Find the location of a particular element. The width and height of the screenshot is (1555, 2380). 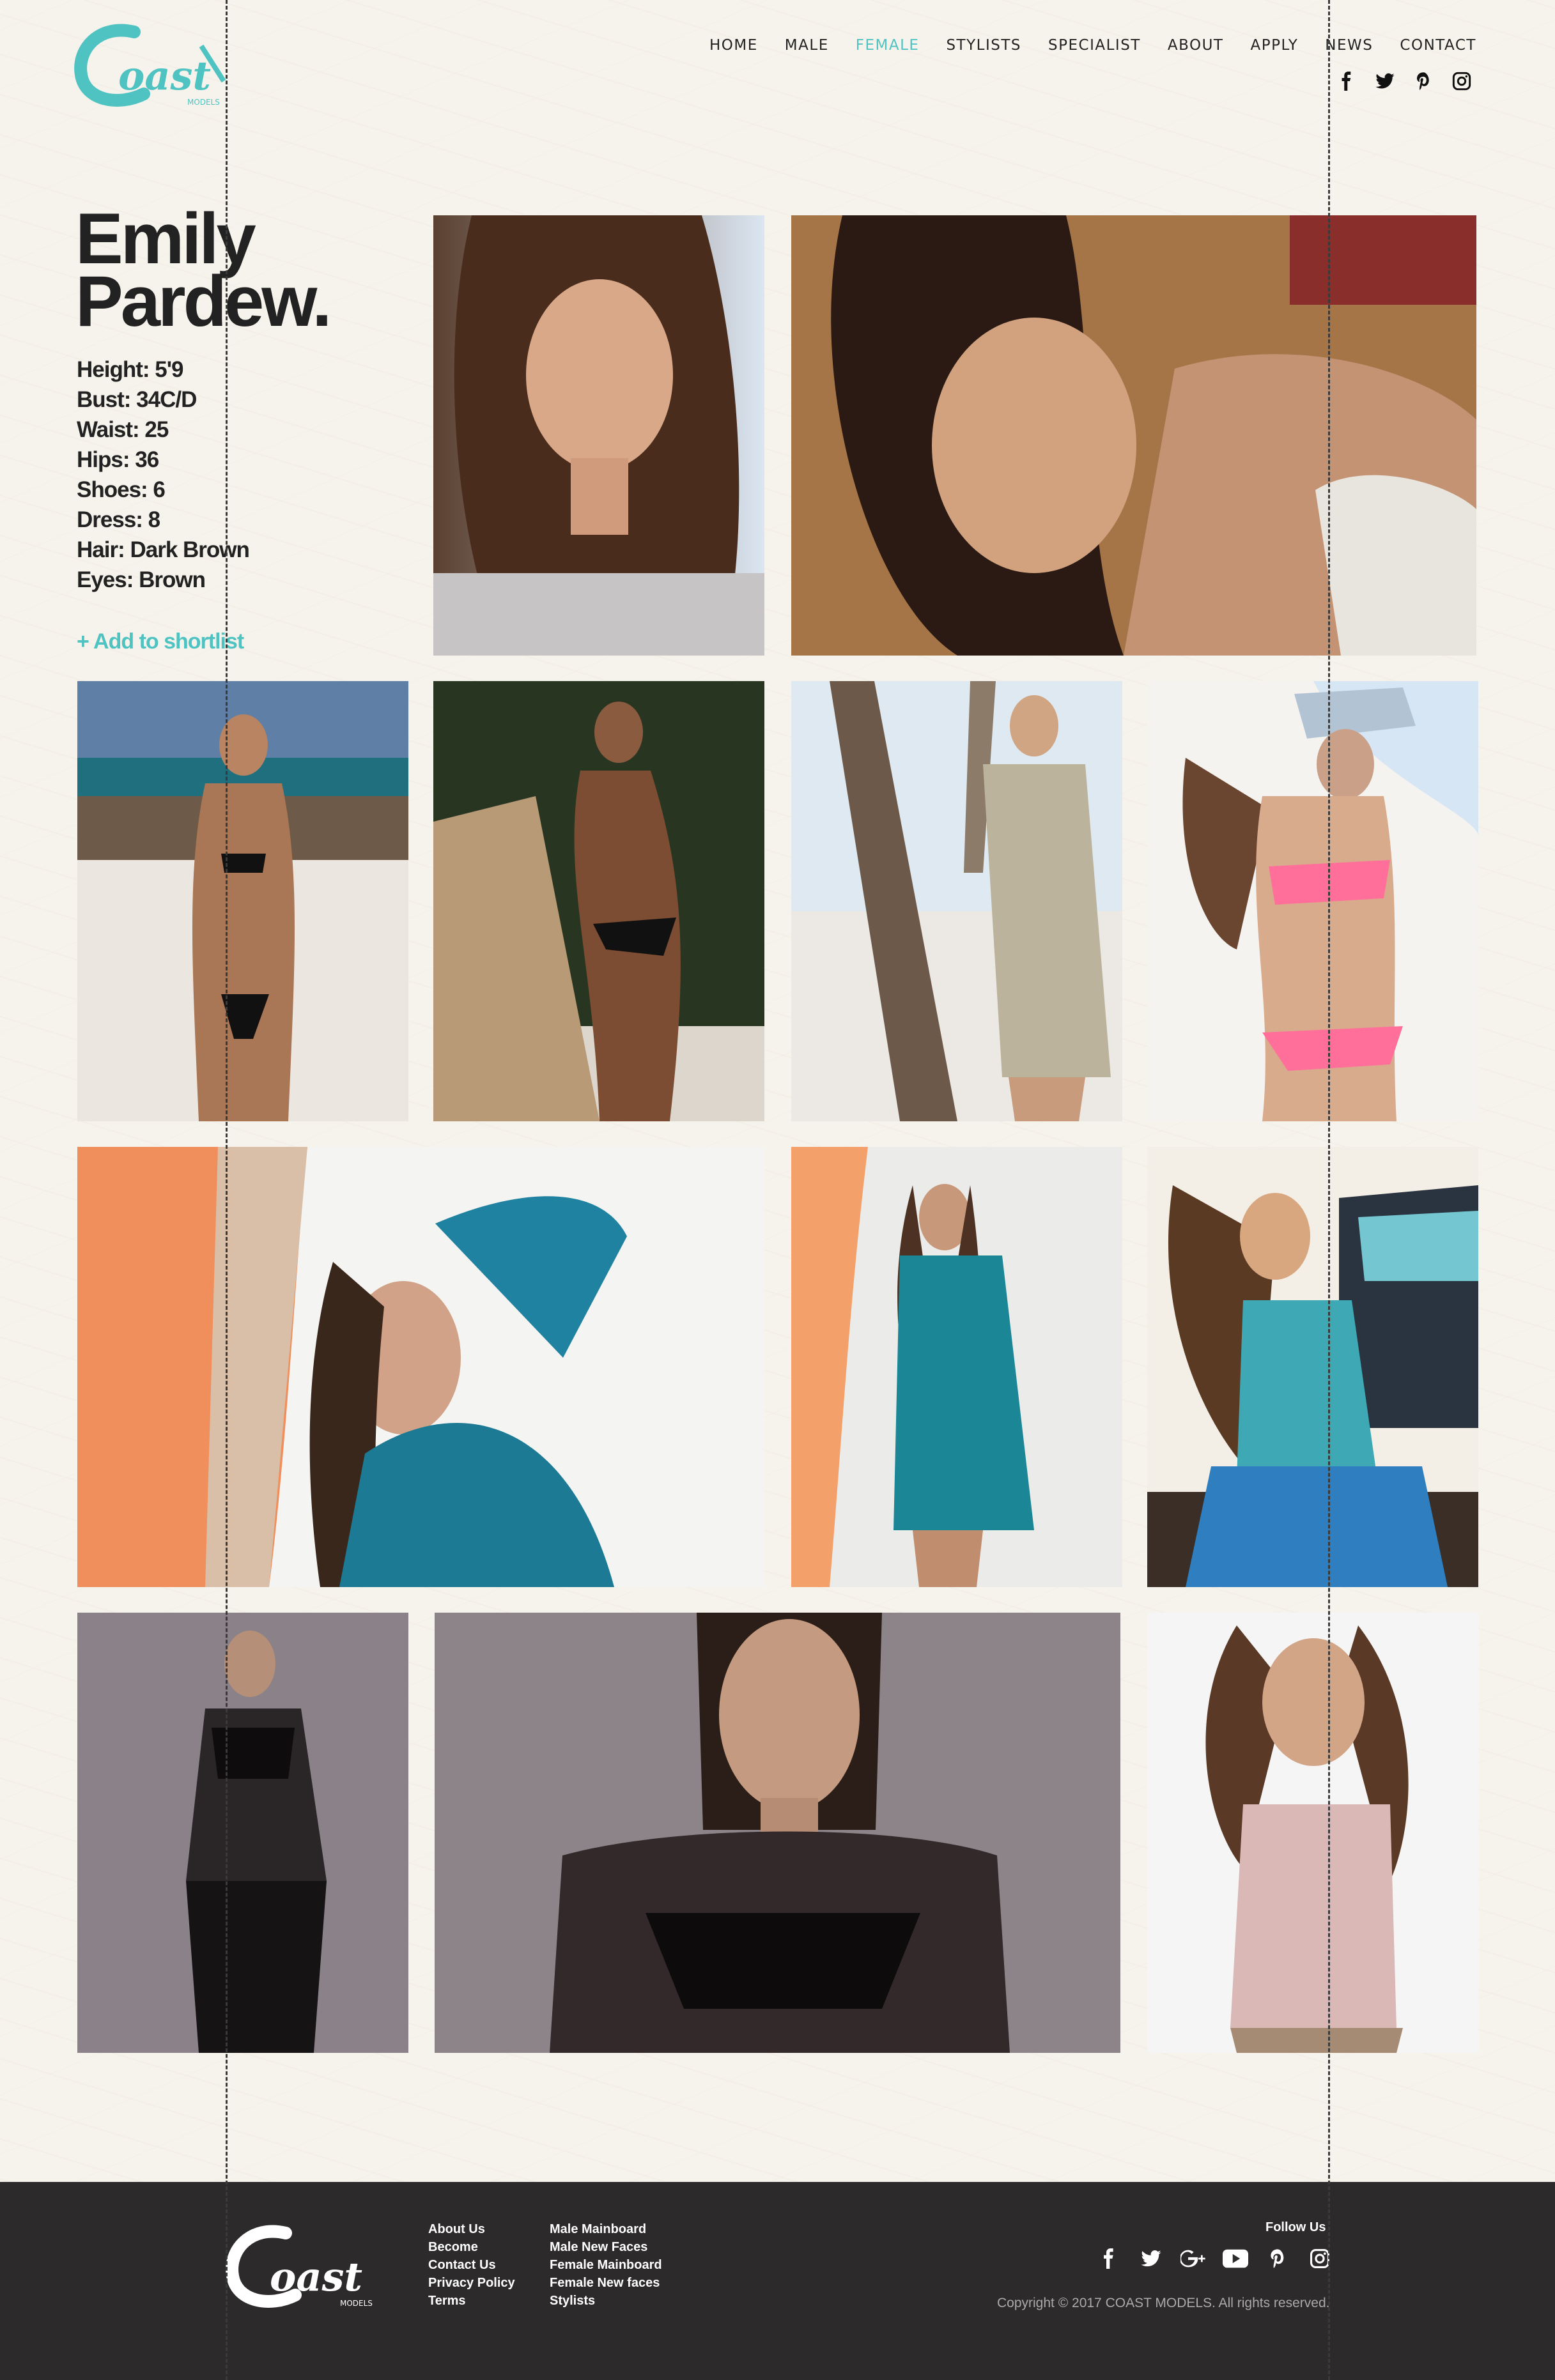

photo-sheer-black-top-full is located at coordinates (243, 1833).